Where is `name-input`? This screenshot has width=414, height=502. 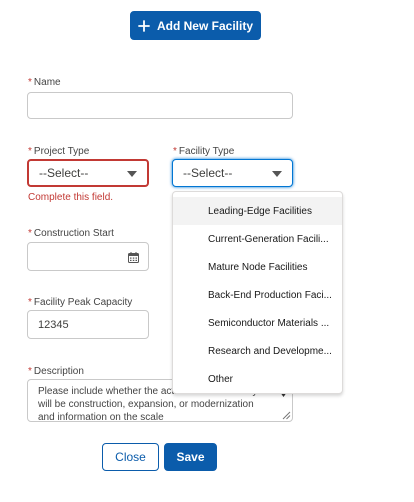
name-input is located at coordinates (160, 105).